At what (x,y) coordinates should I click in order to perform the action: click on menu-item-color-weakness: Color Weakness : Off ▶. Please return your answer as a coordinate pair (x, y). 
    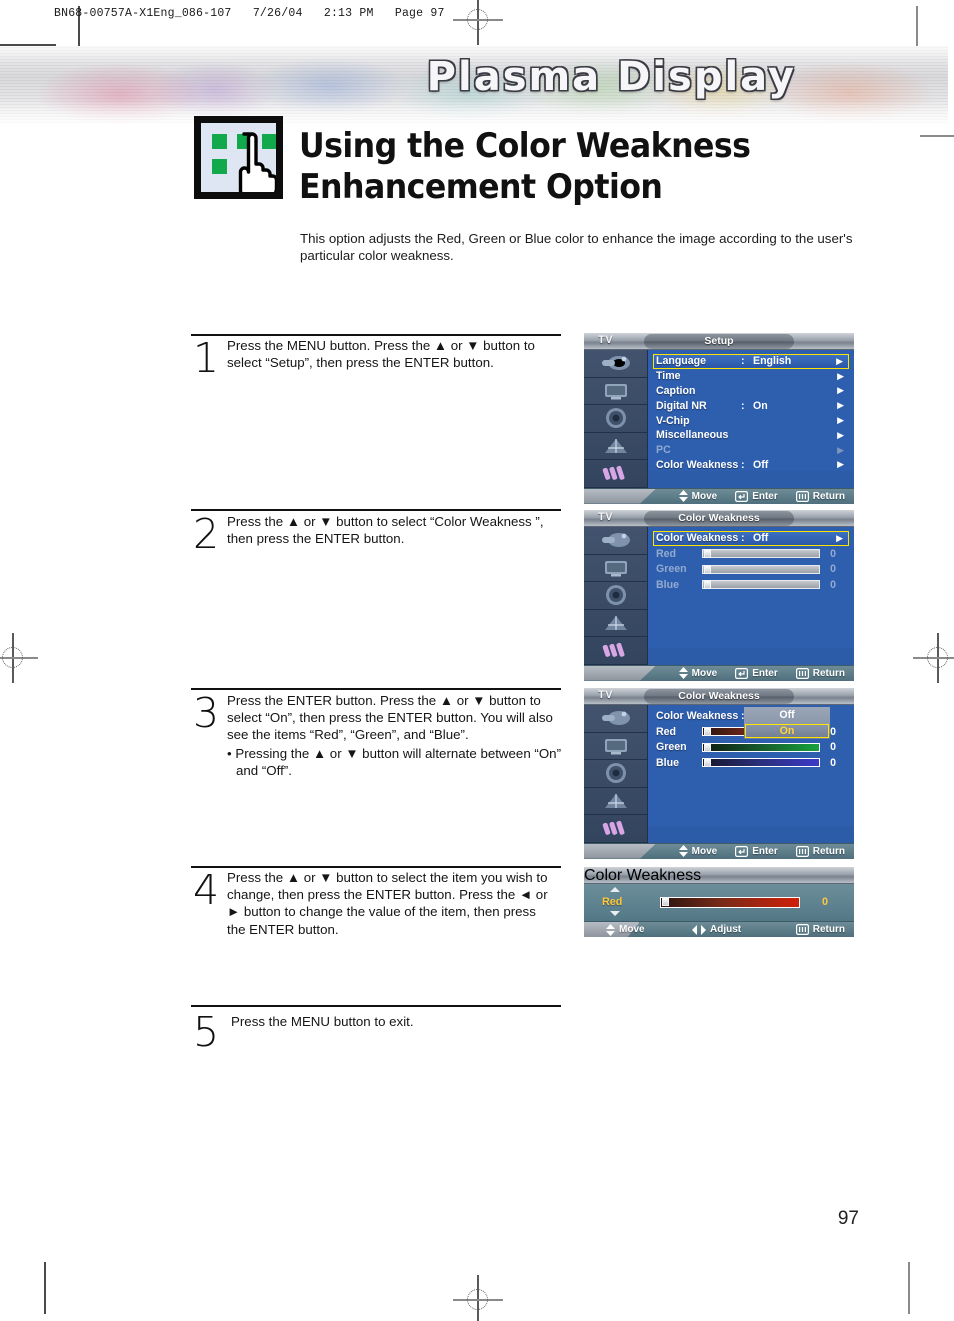
    Looking at the image, I should click on (751, 465).